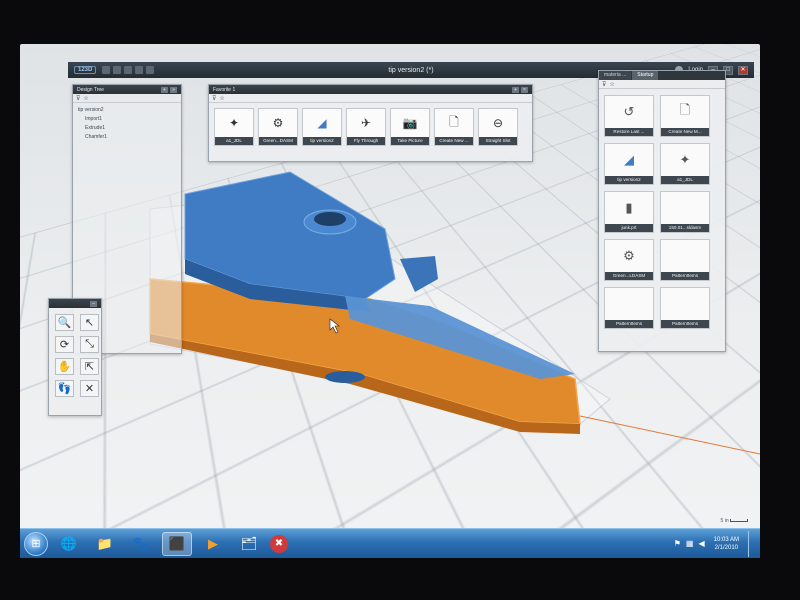 The width and height of the screenshot is (800, 600). I want to click on favorite-tile: ⊖ Straight Slot, so click(498, 127).